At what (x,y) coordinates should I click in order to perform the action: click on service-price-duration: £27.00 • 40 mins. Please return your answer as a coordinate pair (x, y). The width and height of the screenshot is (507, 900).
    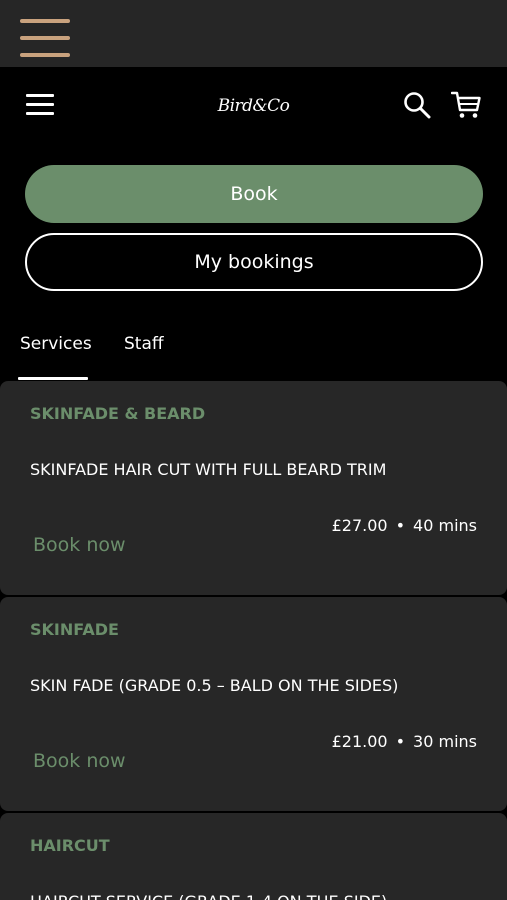
    Looking at the image, I should click on (404, 525).